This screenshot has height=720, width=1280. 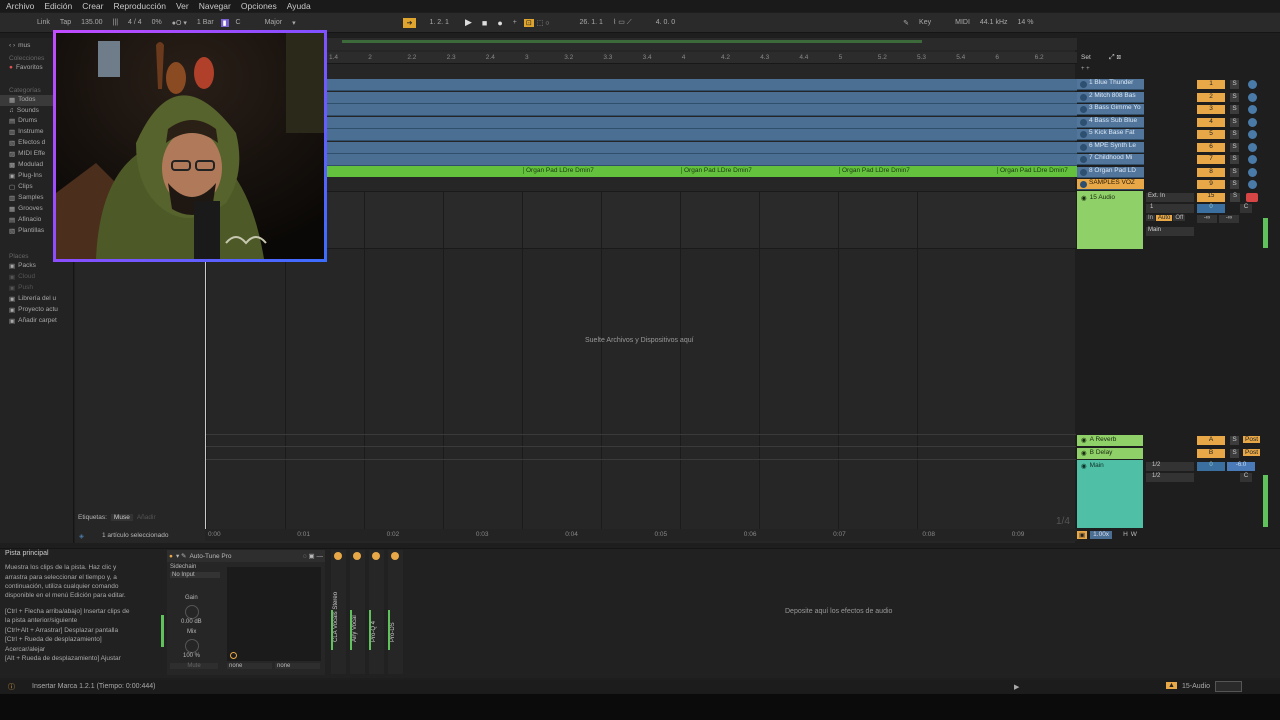 I want to click on track-header: 1 Blue Thunder, so click(x=1110, y=84).